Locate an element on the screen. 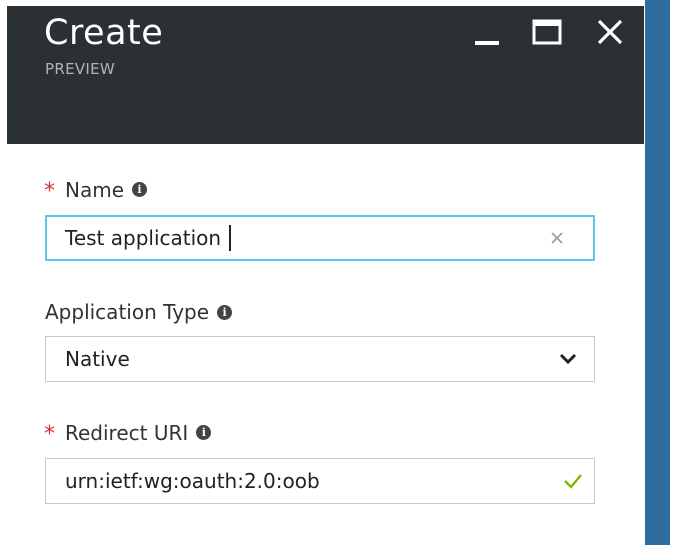 Image resolution: width=675 pixels, height=545 pixels. name-input-value: Test application is located at coordinates (143, 238).